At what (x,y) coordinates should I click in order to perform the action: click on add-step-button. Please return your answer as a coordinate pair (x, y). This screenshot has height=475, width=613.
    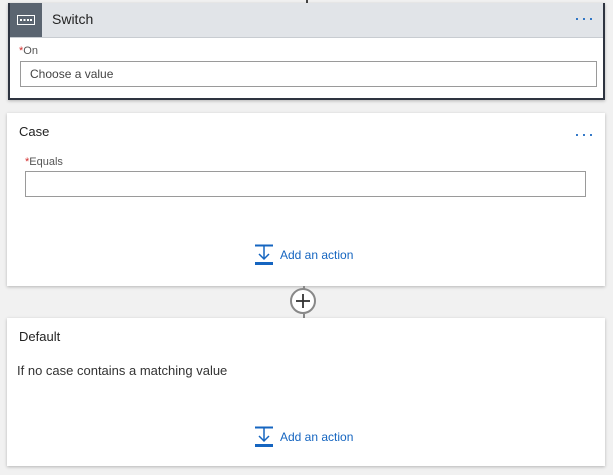
    Looking at the image, I should click on (303, 301).